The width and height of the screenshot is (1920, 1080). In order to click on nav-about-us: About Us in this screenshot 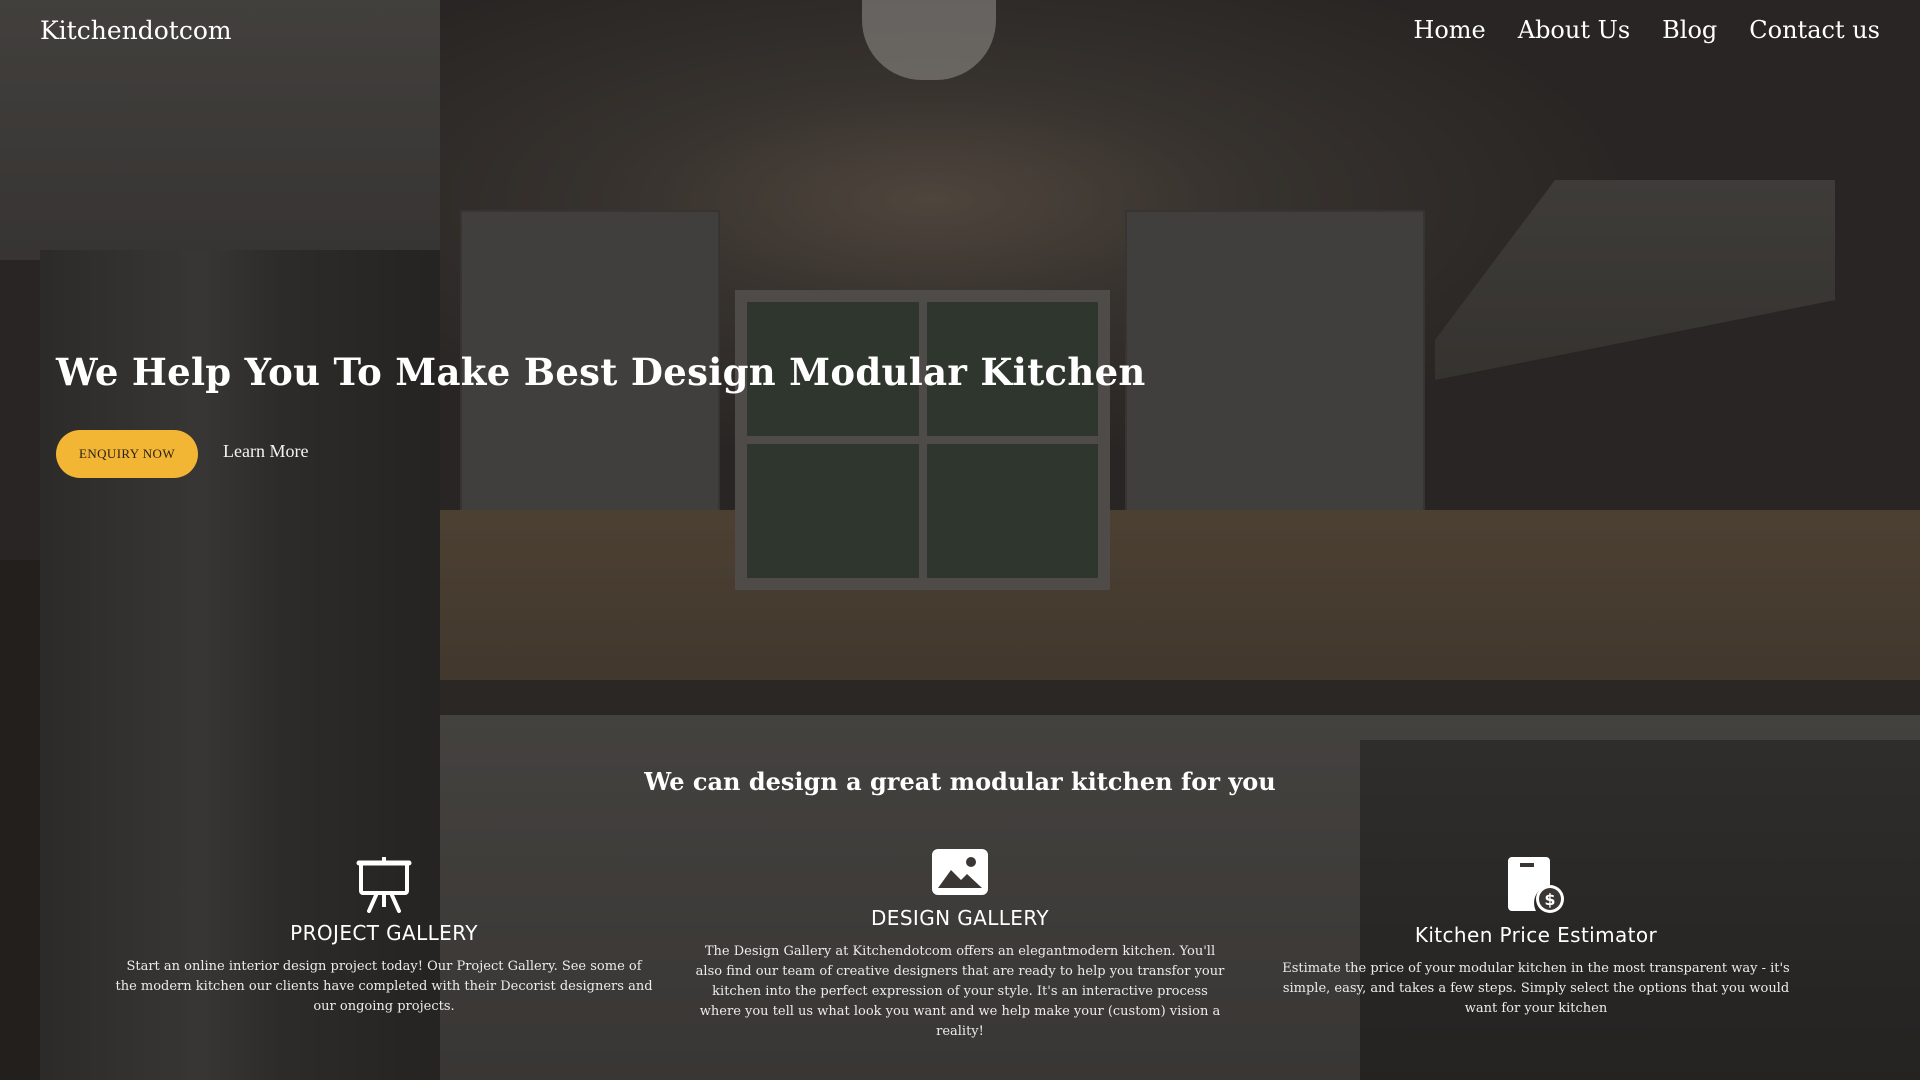, I will do `click(1574, 30)`.